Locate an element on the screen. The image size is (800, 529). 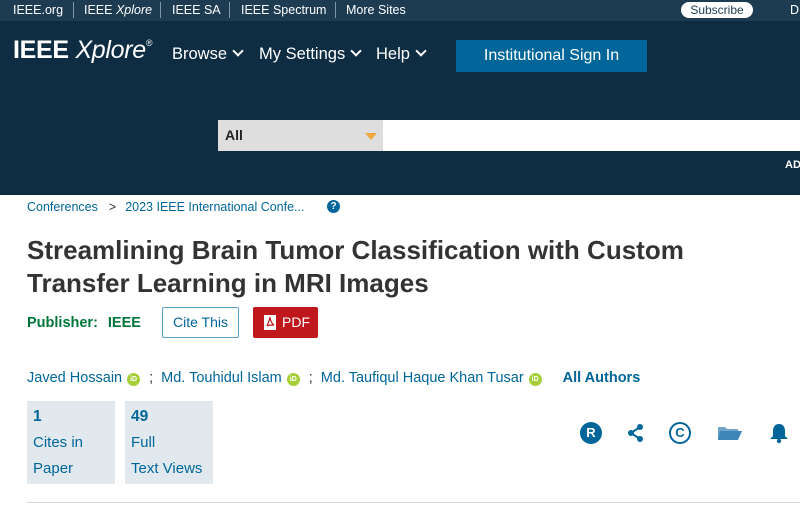
nav-help: Help is located at coordinates (401, 54).